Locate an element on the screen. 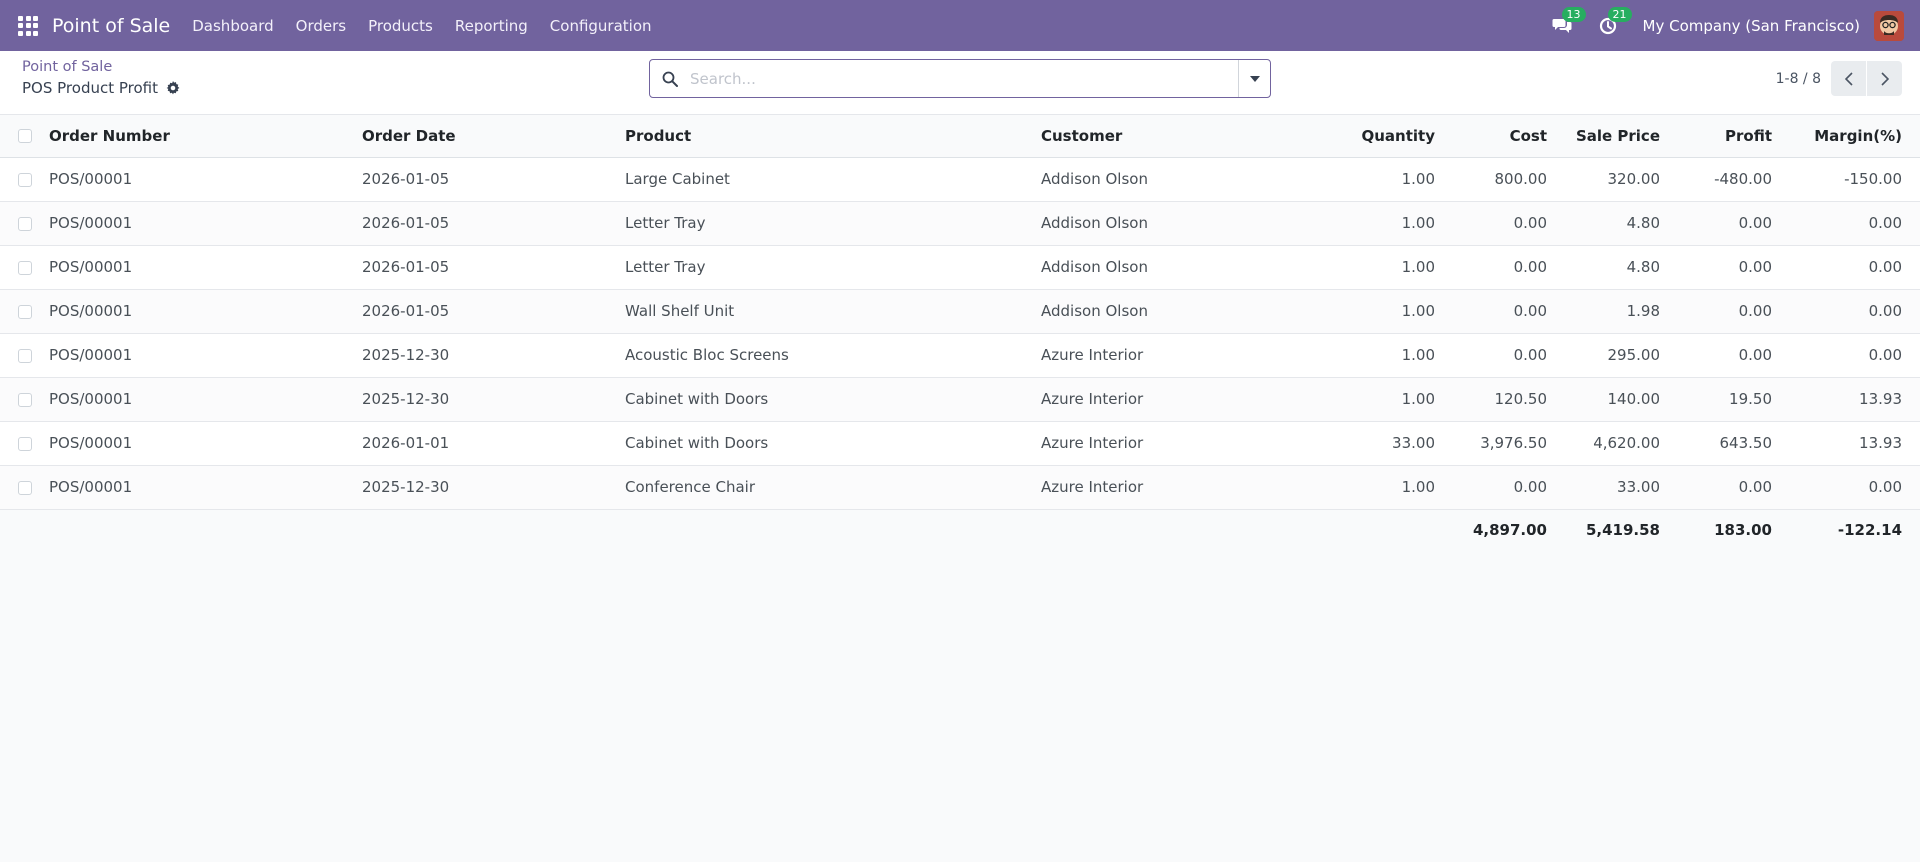 Image resolution: width=1920 pixels, height=862 pixels. pager-next-button is located at coordinates (1884, 78).